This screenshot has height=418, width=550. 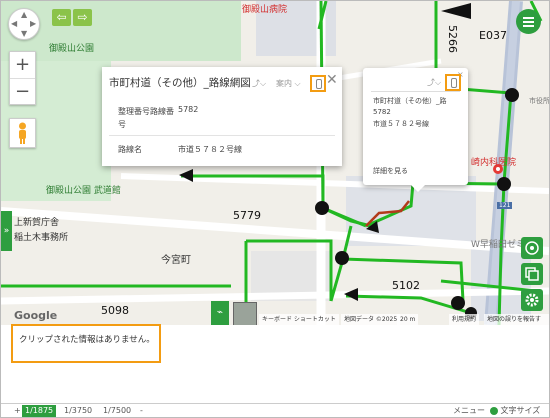 What do you see at coordinates (72, 49) in the screenshot?
I see `map-label-park: 御殿山公園` at bounding box center [72, 49].